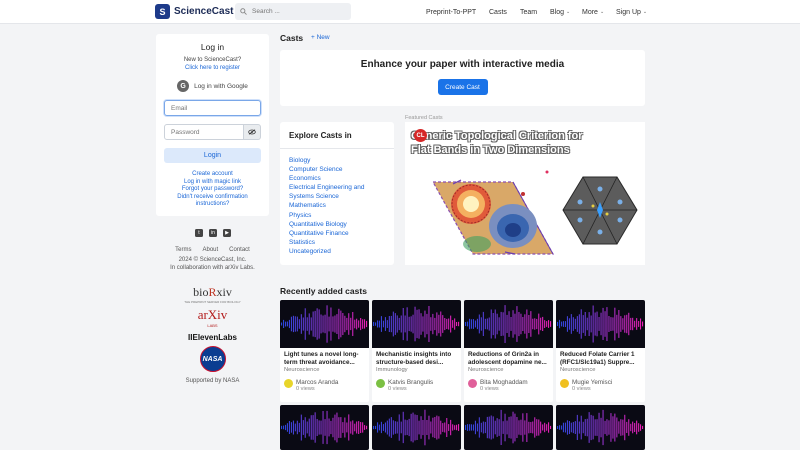 This screenshot has width=800, height=450. I want to click on nav-preprint-to-ppt: Preprint-To-PPT, so click(451, 12).